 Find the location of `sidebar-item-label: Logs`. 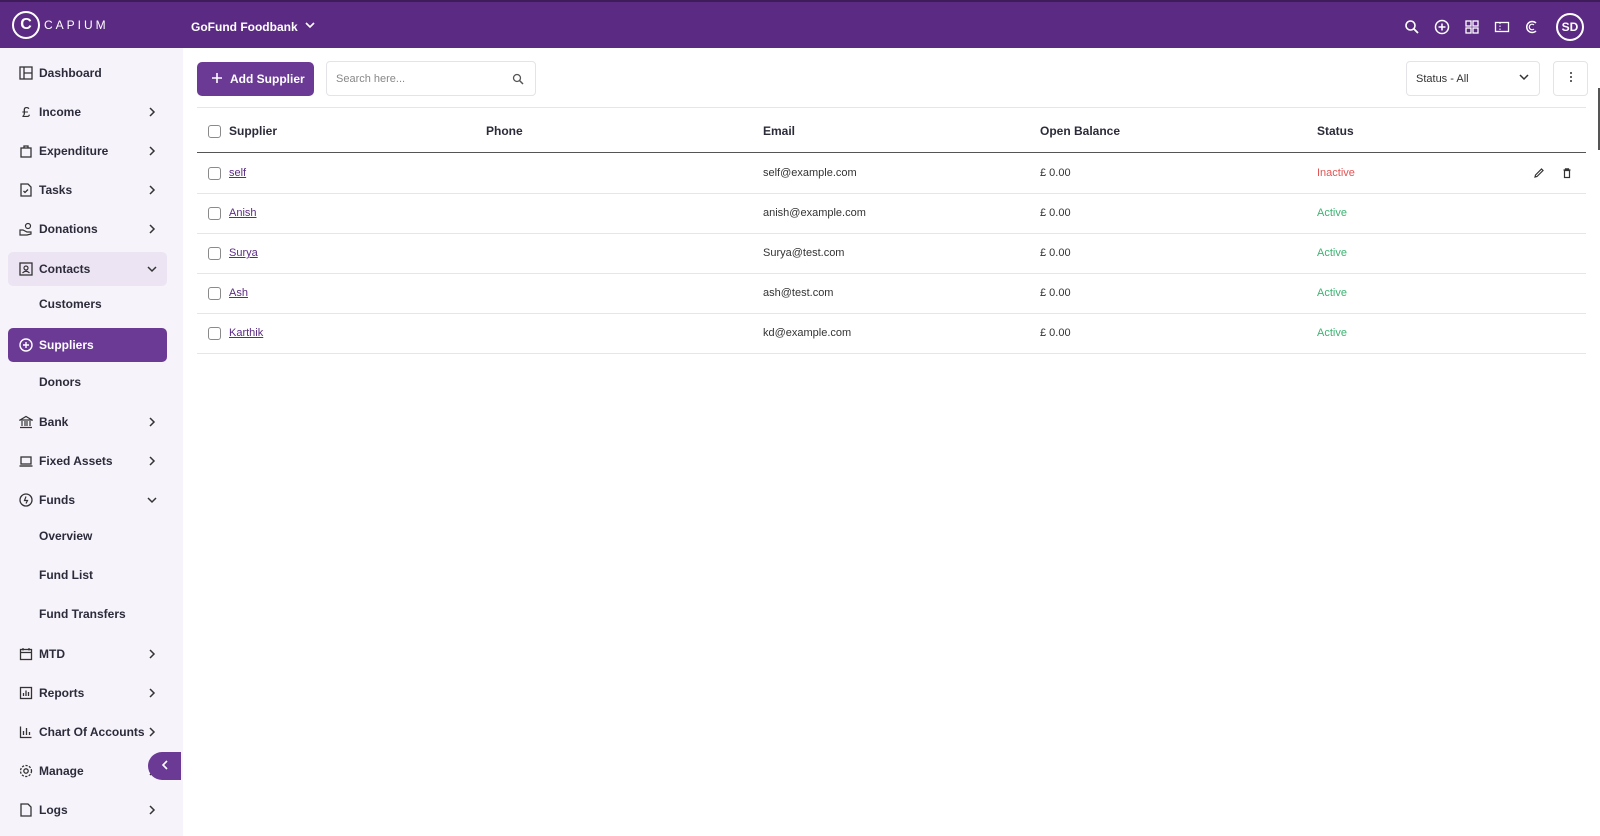

sidebar-item-label: Logs is located at coordinates (53, 810).